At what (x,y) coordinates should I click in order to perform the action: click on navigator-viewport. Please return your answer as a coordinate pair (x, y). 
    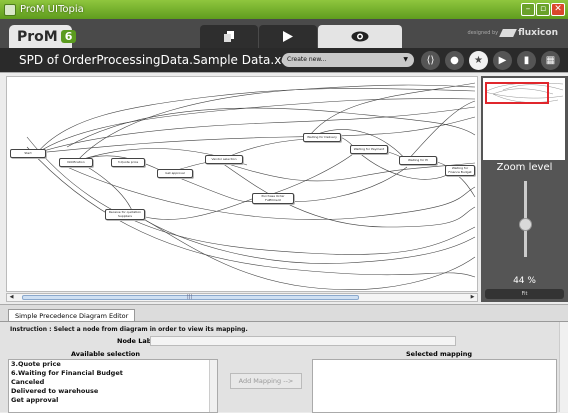
    Looking at the image, I should click on (517, 93).